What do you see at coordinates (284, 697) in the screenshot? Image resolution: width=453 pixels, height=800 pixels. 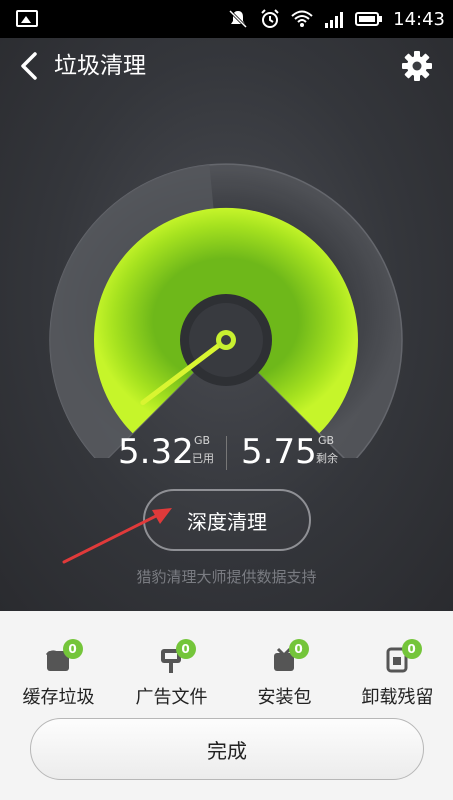 I see `category-label: 安装包` at bounding box center [284, 697].